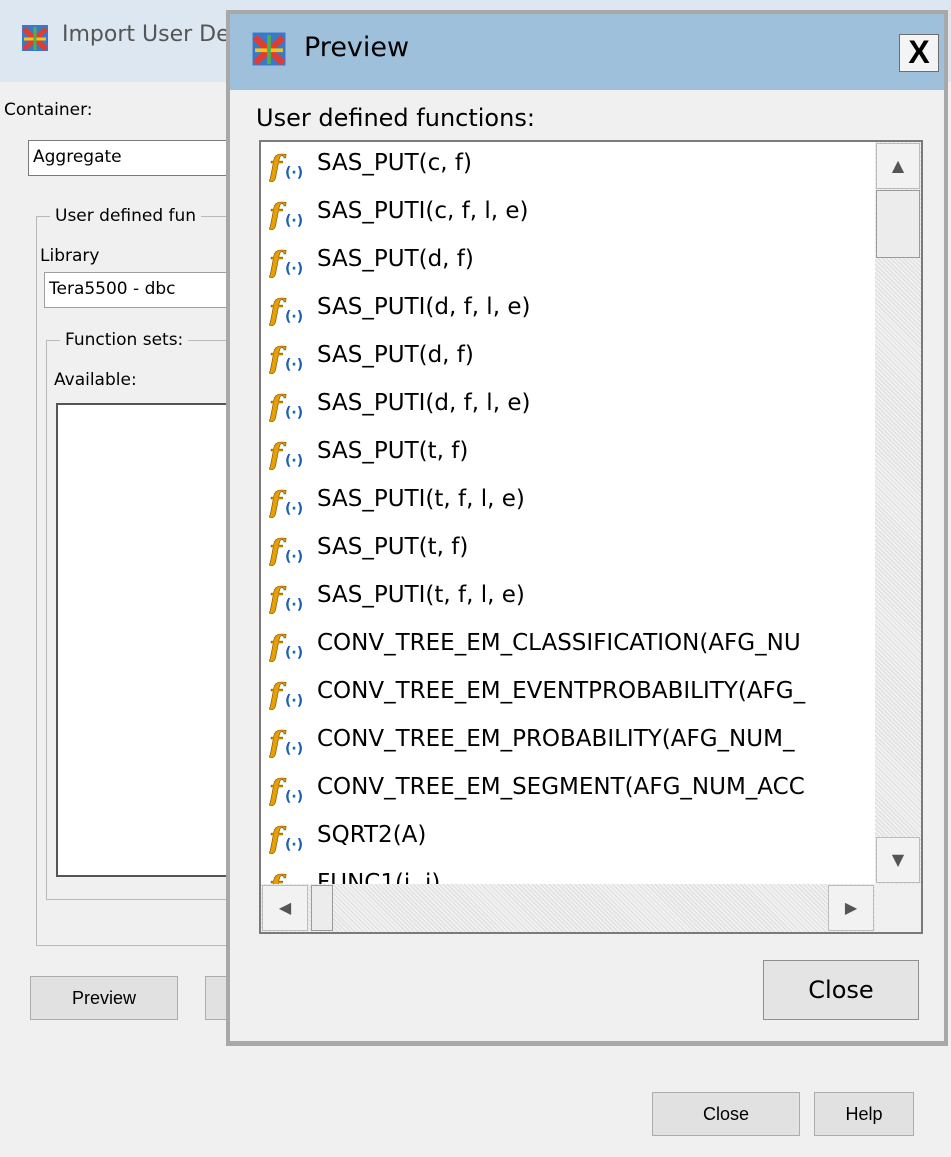 Image resolution: width=951 pixels, height=1157 pixels. What do you see at coordinates (146, 640) in the screenshot?
I see `available-listbox` at bounding box center [146, 640].